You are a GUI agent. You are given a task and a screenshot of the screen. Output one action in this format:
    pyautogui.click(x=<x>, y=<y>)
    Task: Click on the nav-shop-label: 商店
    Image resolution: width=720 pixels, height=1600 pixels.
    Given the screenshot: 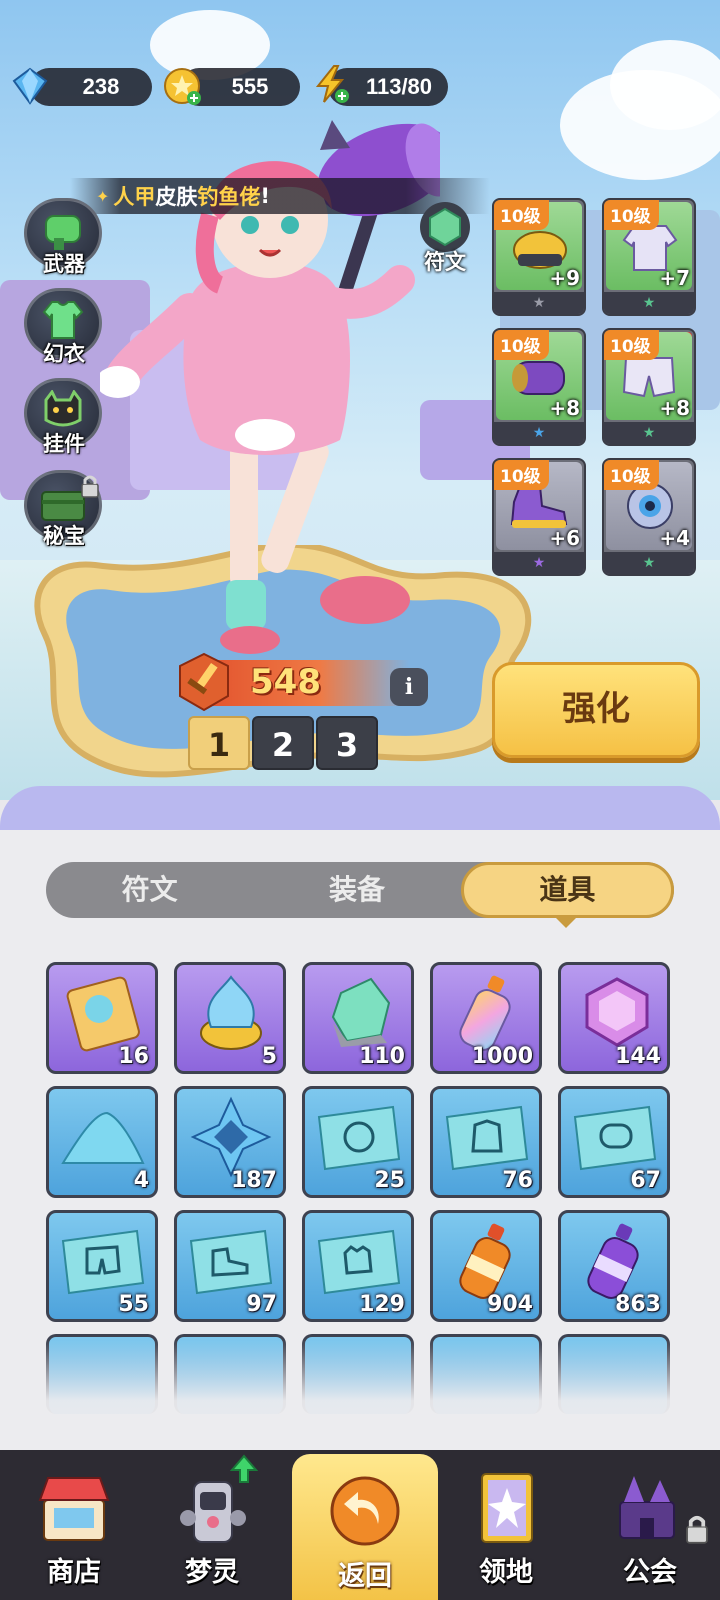 What is the action you would take?
    pyautogui.click(x=74, y=1572)
    